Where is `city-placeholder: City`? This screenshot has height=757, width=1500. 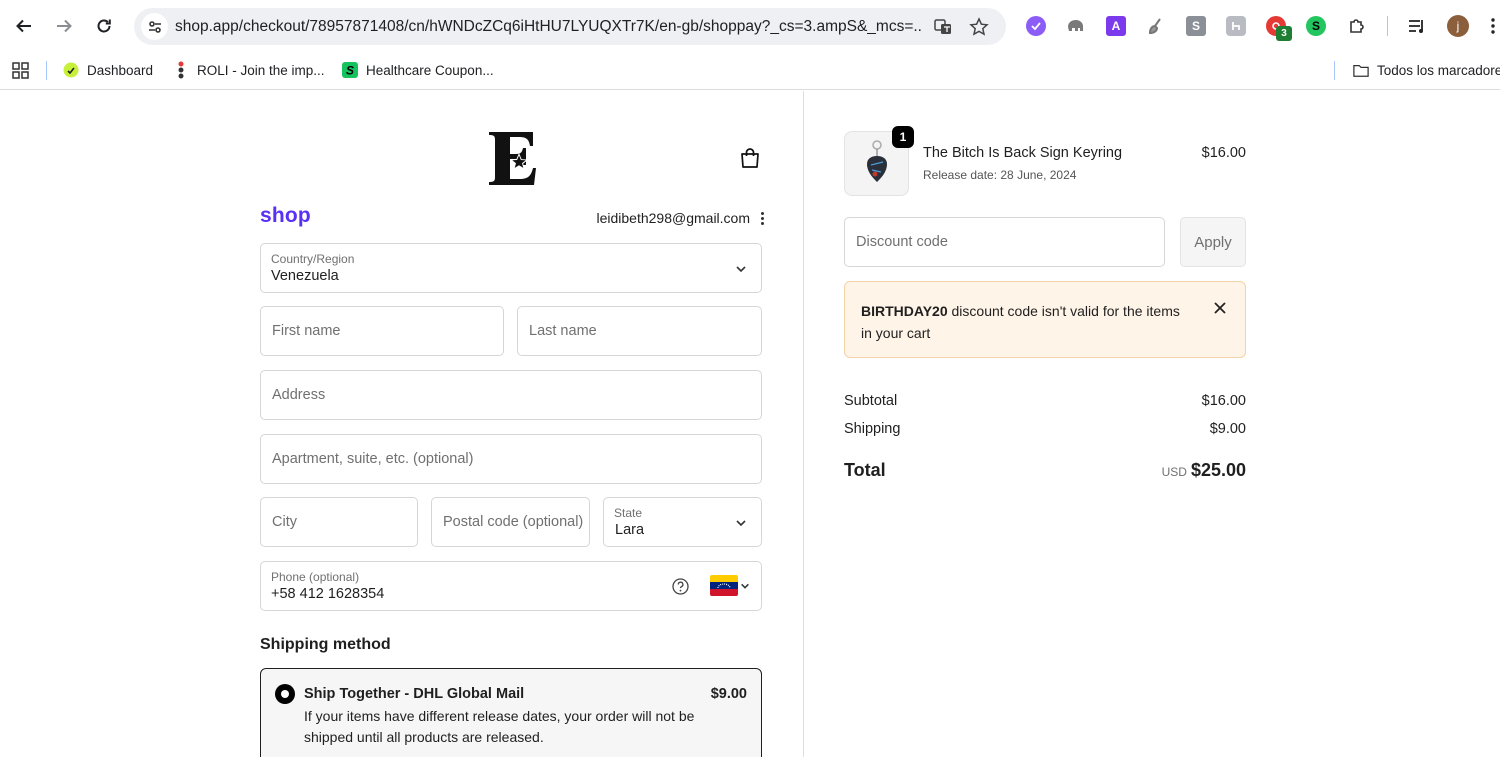 city-placeholder: City is located at coordinates (284, 522).